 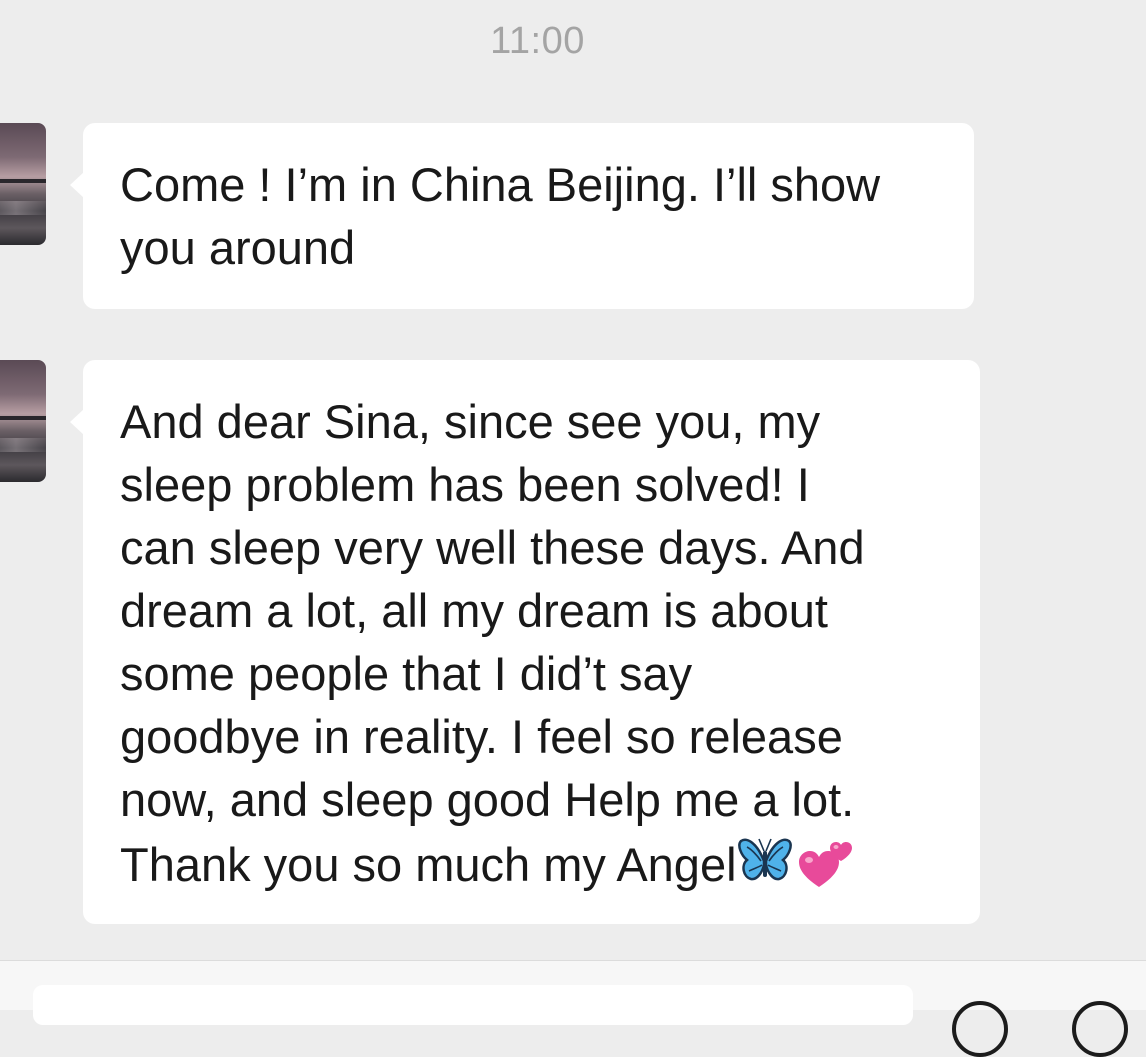 I want to click on two-hearts-emoji, so click(x=827, y=868).